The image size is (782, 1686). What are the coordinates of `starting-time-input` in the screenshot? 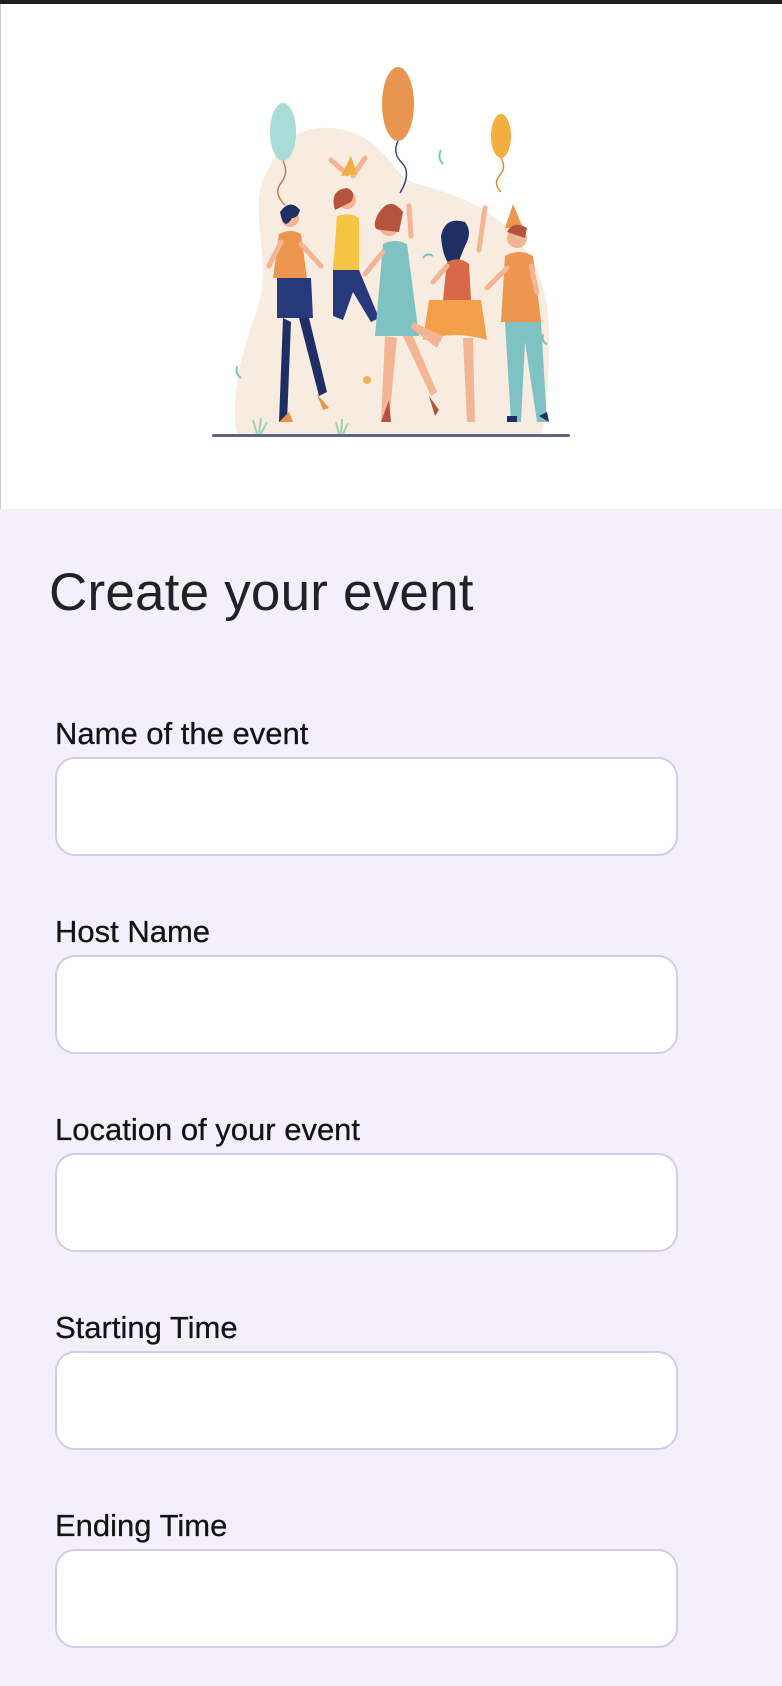 It's located at (366, 1400).